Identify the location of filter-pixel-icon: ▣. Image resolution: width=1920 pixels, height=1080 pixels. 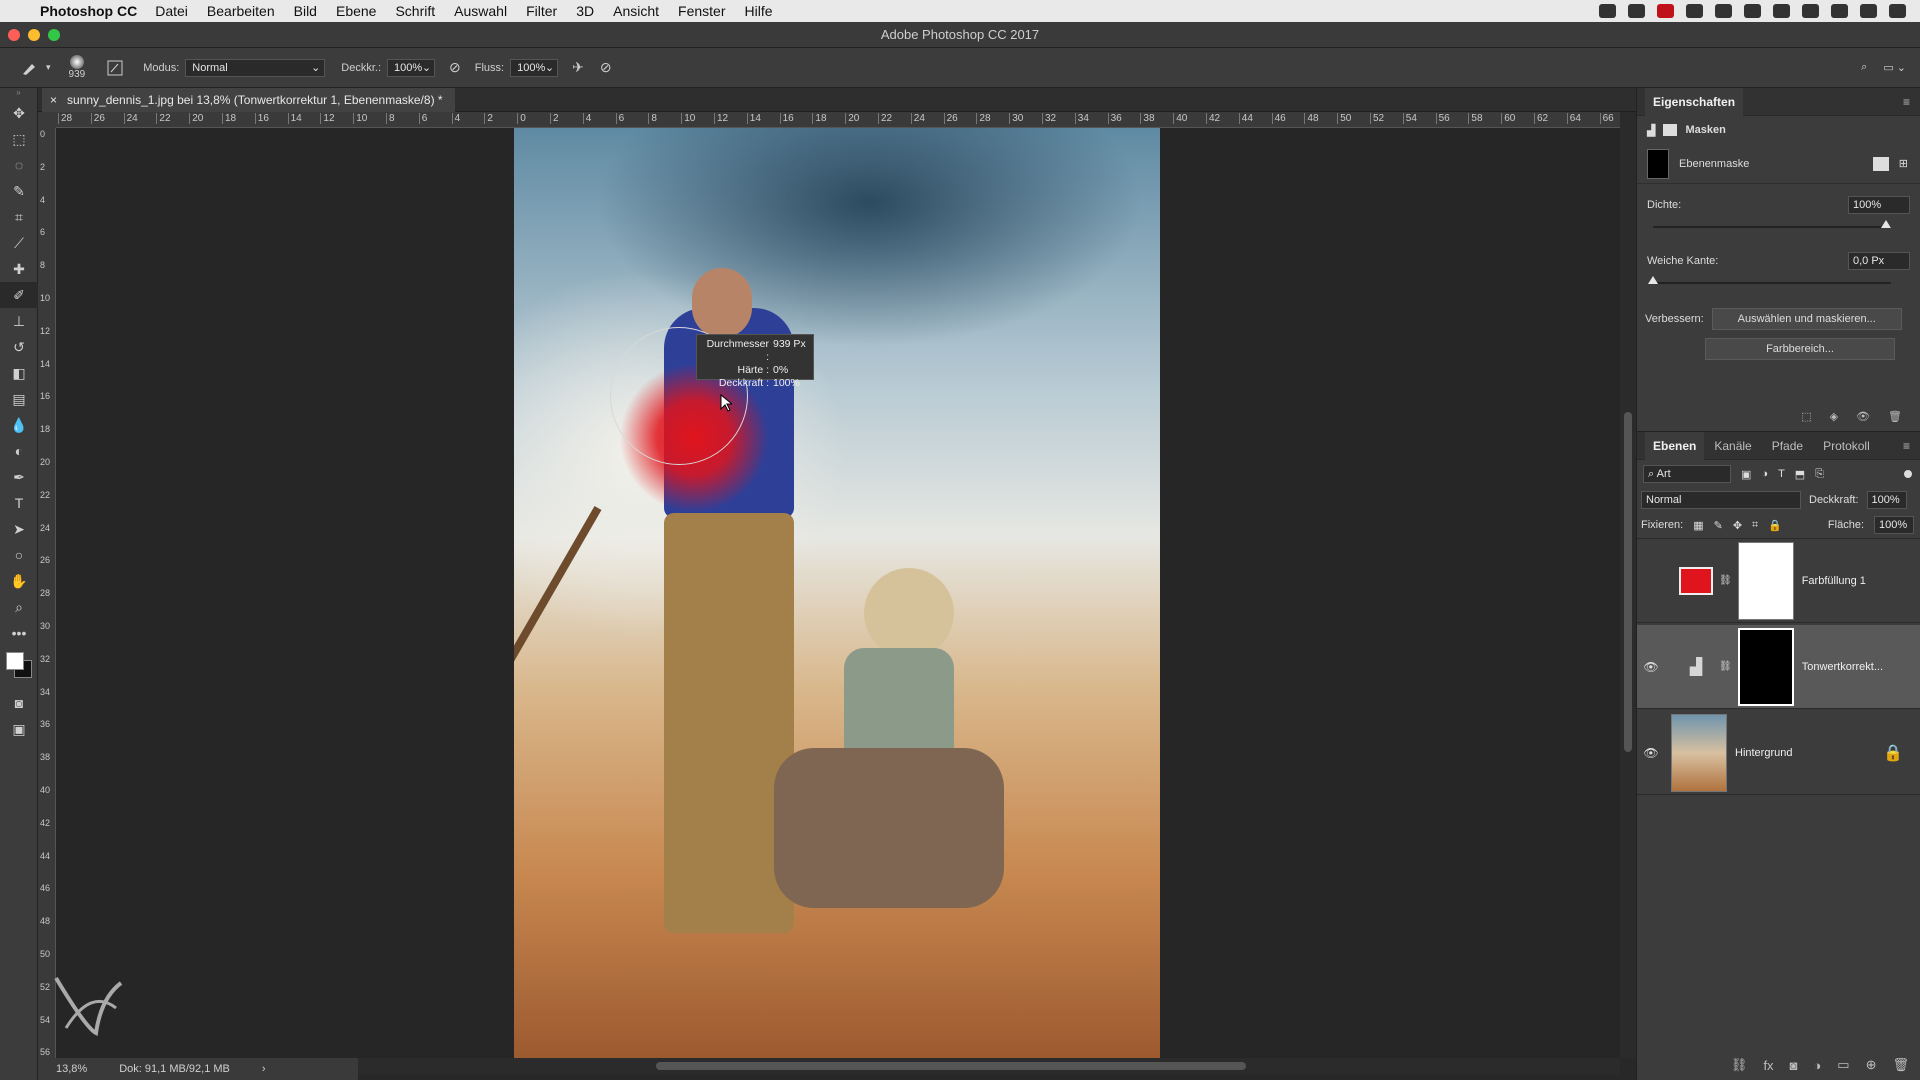
(1746, 474).